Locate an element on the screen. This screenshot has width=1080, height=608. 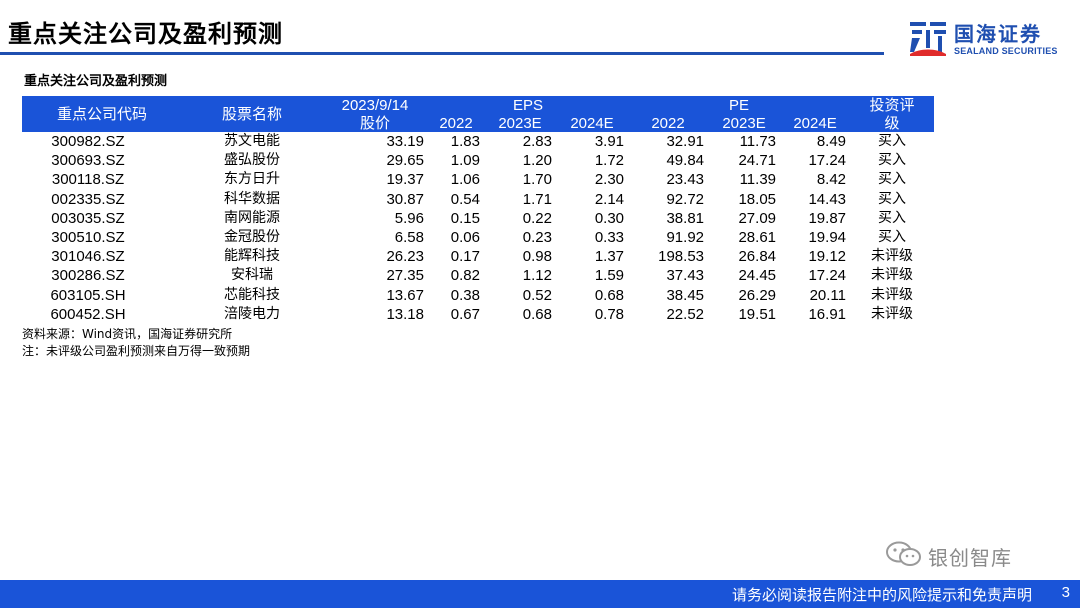
cell-pe-2023e: 26.84 is located at coordinates (757, 257).